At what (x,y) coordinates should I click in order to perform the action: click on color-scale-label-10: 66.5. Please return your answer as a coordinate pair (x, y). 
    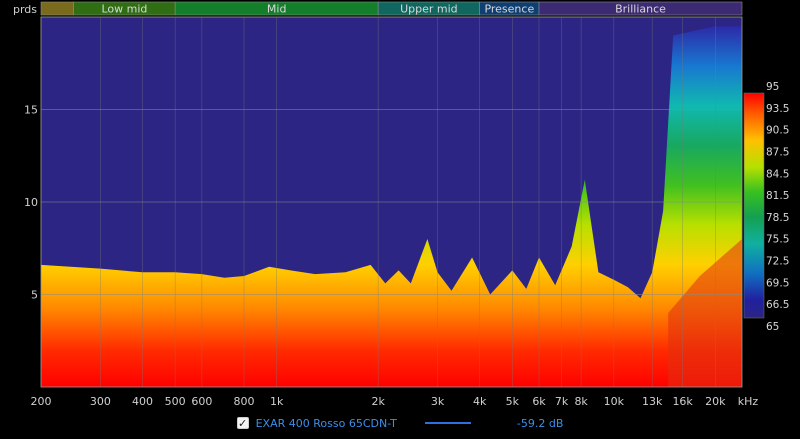
    Looking at the image, I should click on (777, 305).